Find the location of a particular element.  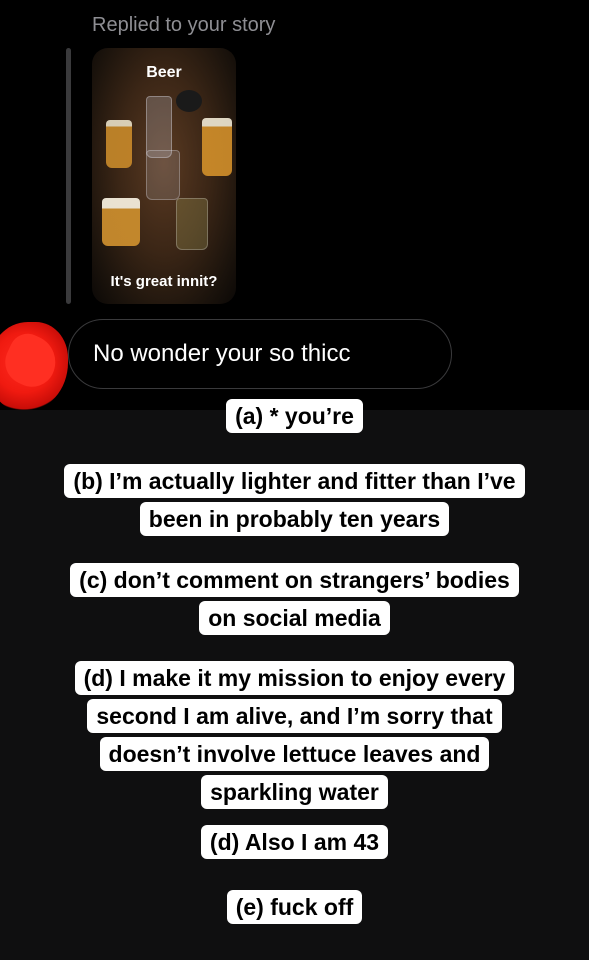

caption-line: been in probably ten years is located at coordinates (294, 519).